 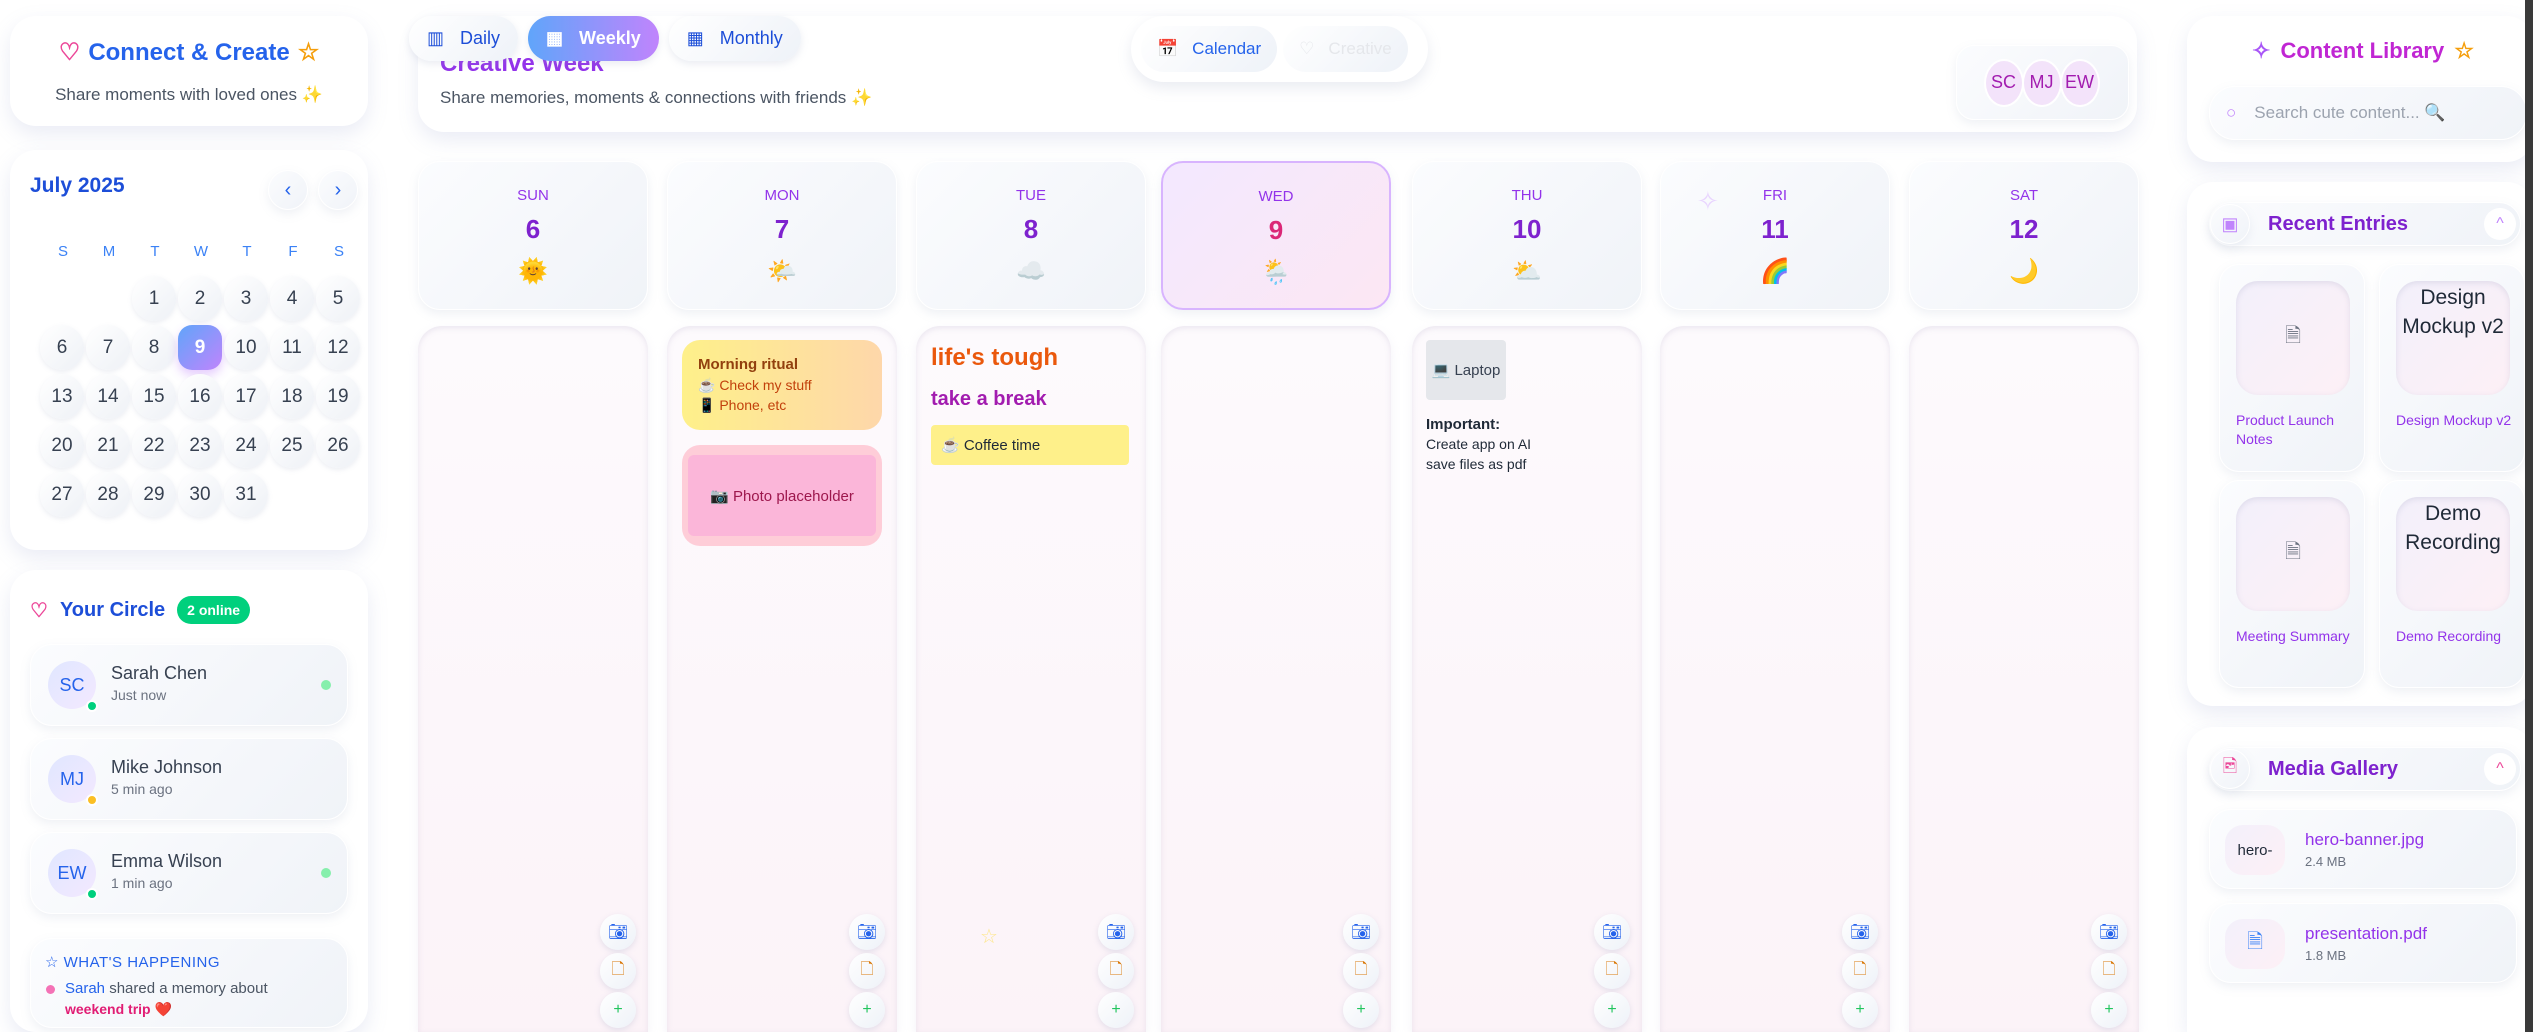 What do you see at coordinates (288, 190) in the screenshot?
I see `prev-month-button: ‹` at bounding box center [288, 190].